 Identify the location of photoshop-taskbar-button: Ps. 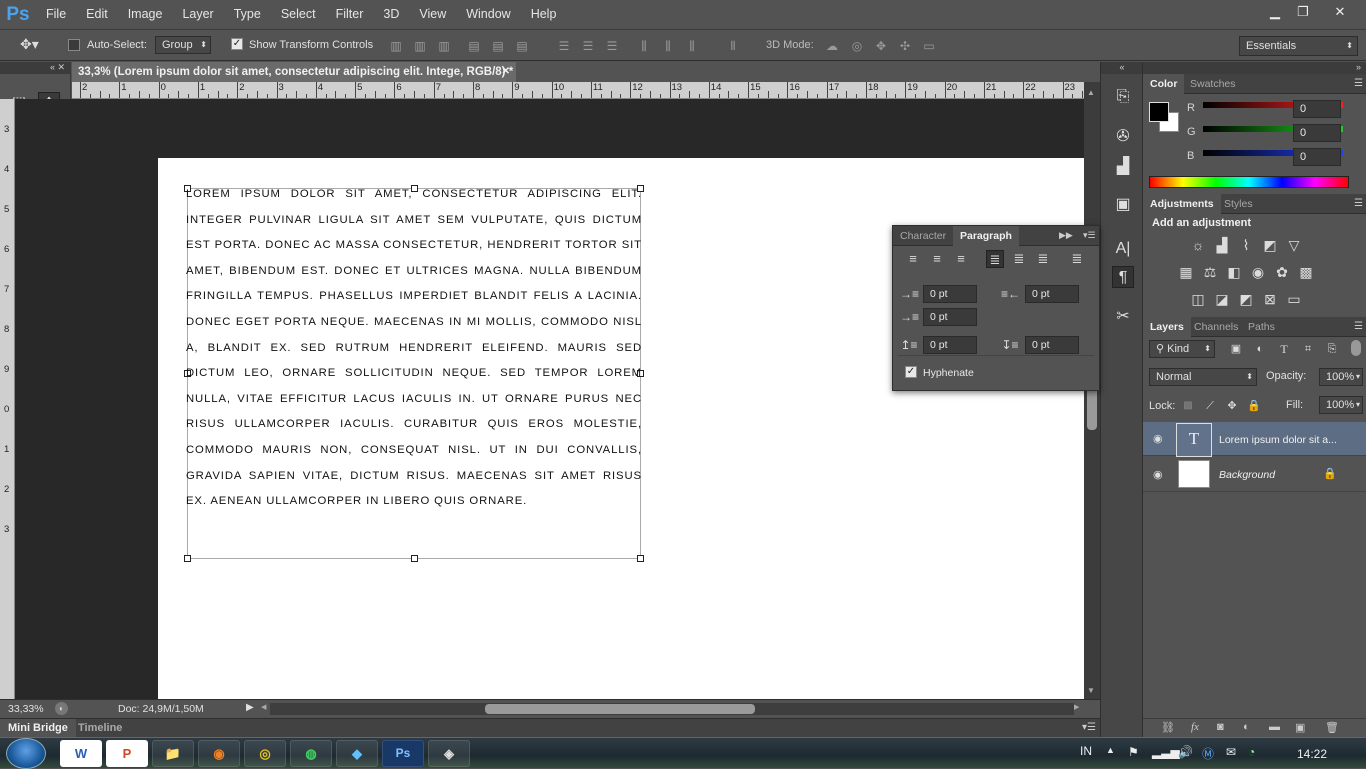
(403, 753).